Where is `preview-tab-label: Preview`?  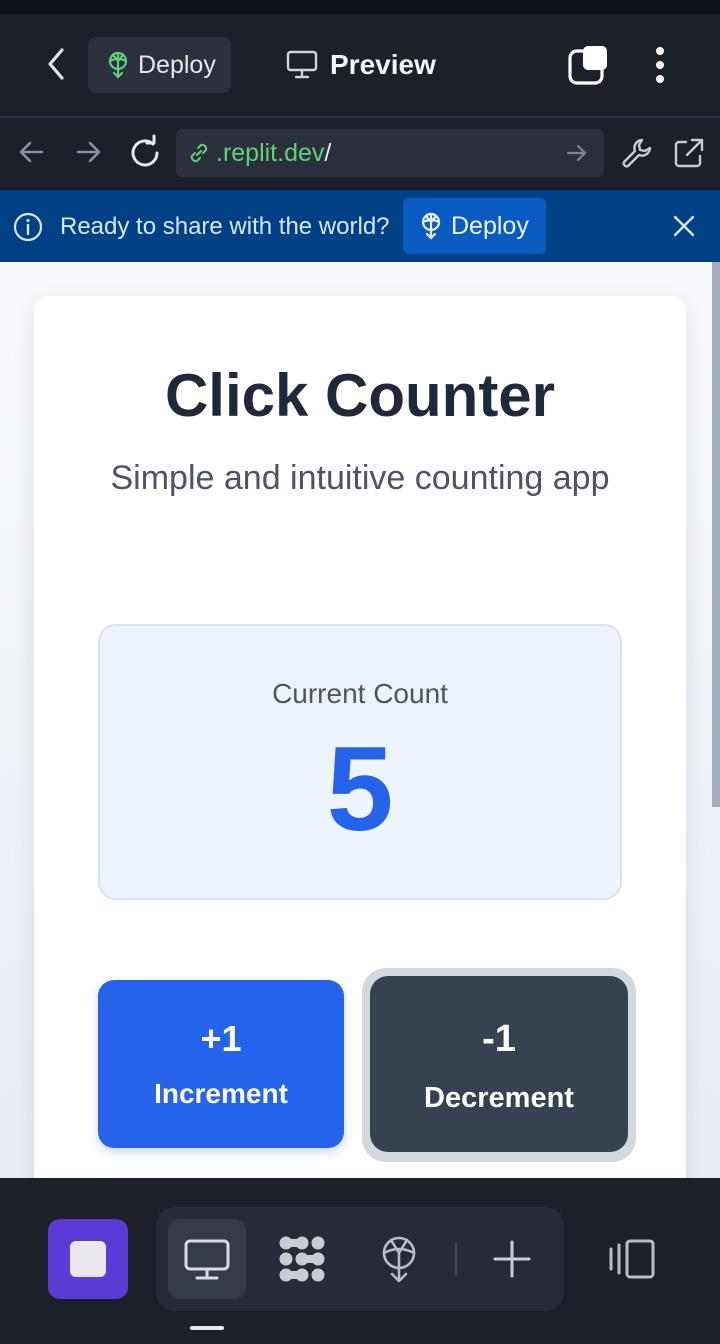
preview-tab-label: Preview is located at coordinates (383, 64).